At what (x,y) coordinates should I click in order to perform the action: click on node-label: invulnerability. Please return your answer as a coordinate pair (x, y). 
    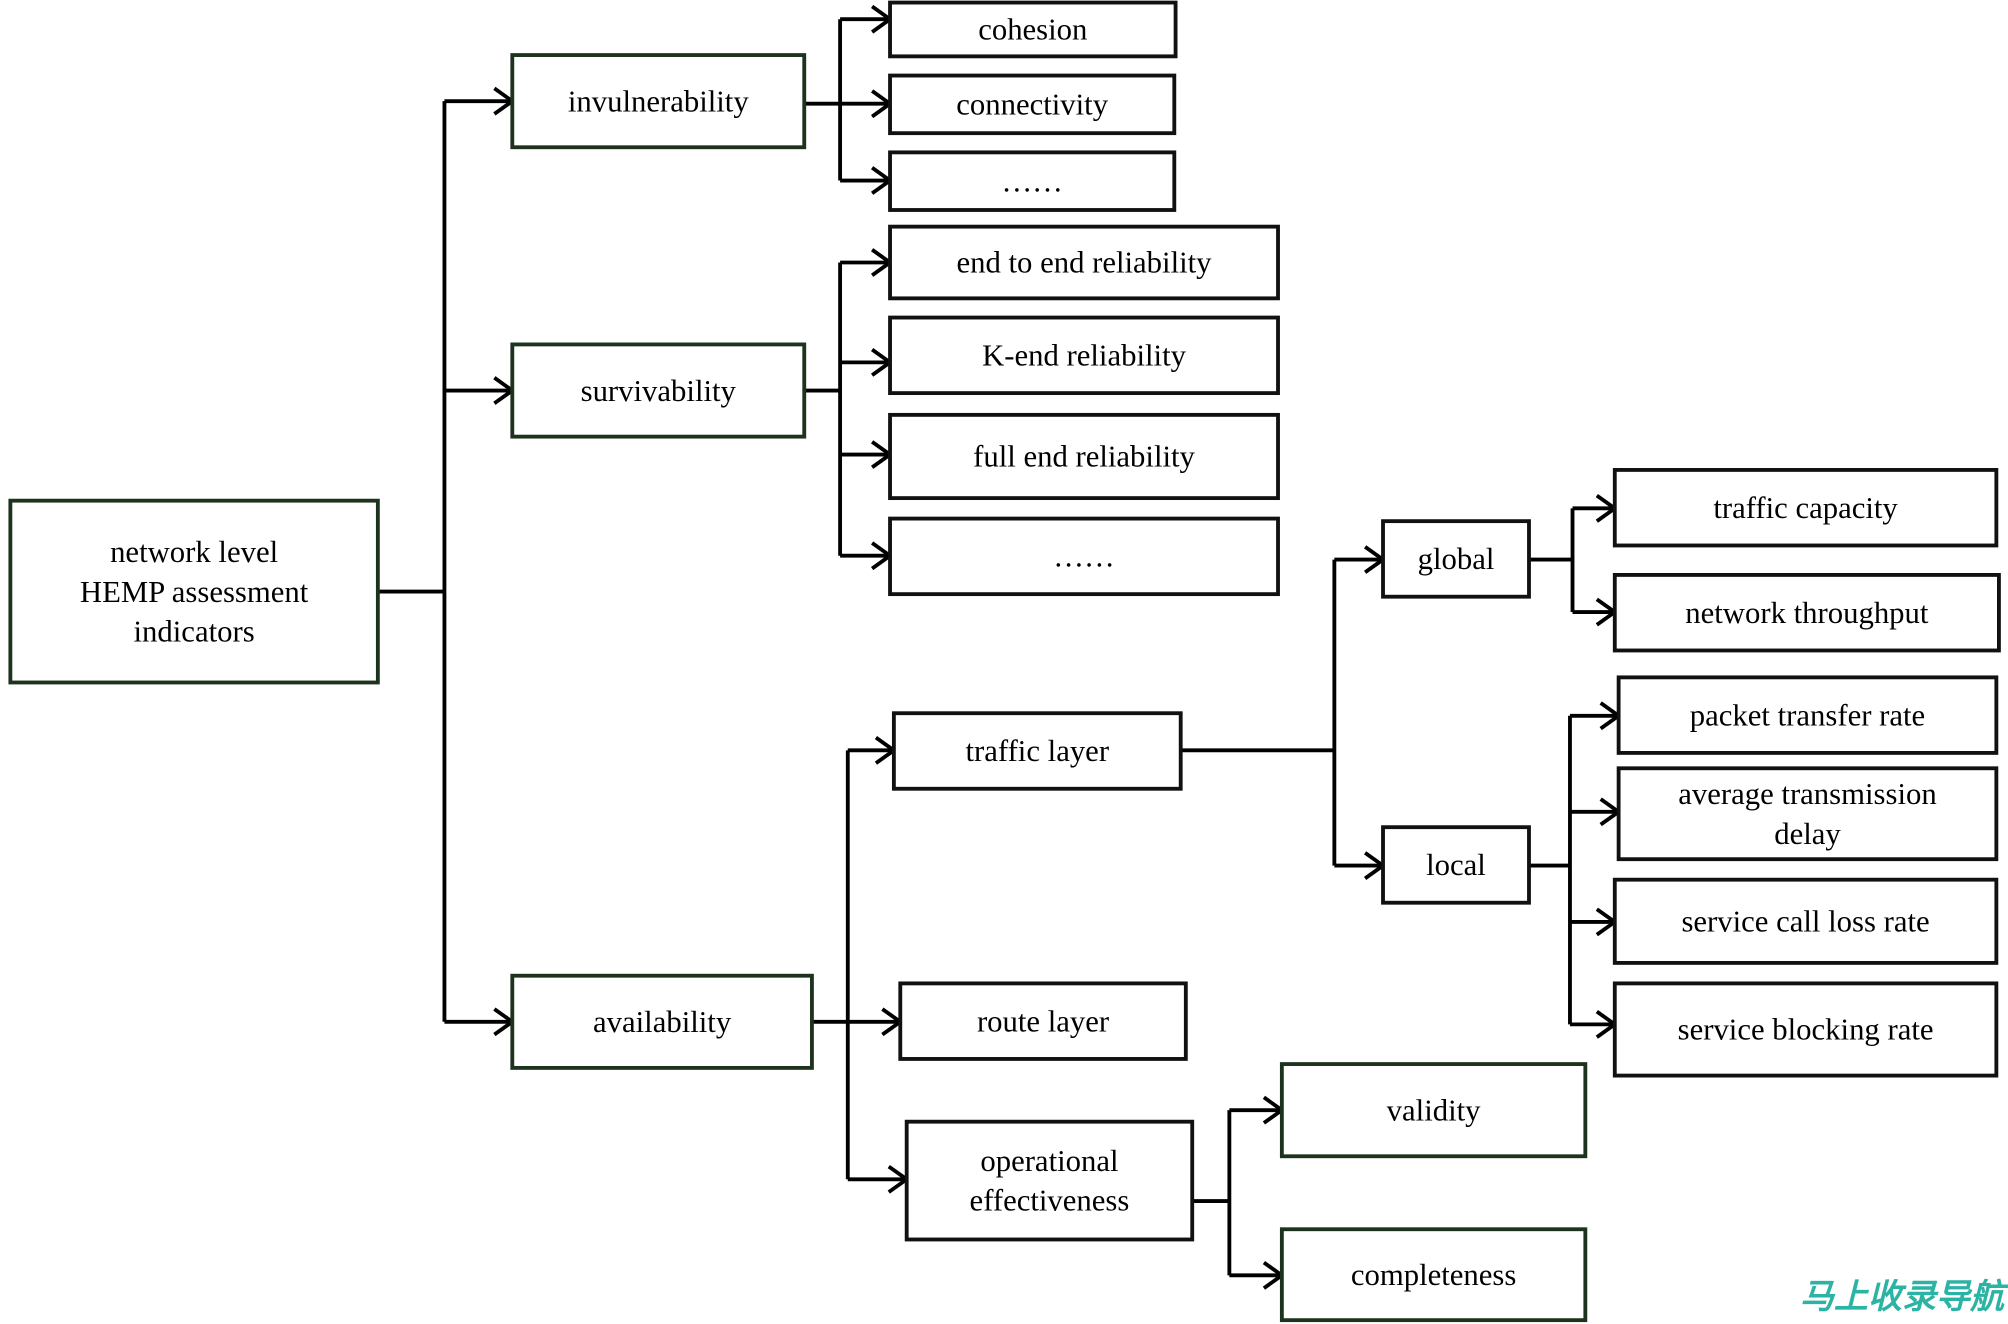
    Looking at the image, I should click on (659, 101).